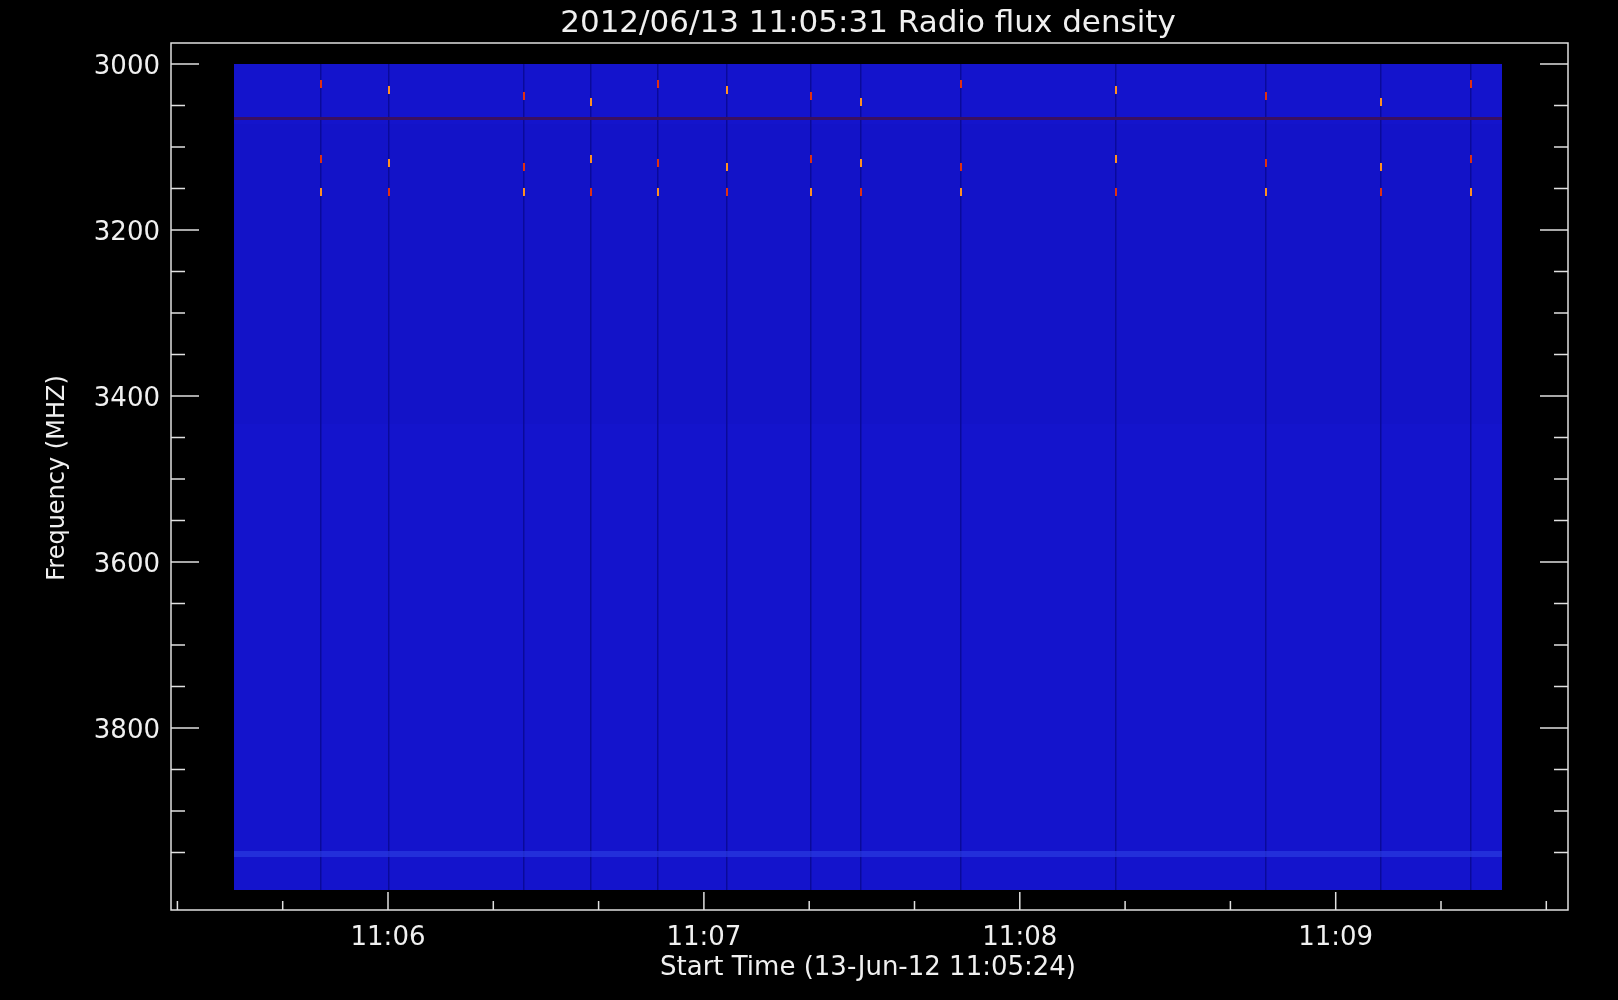  What do you see at coordinates (126, 231) in the screenshot?
I see `y-tick-label: 3200` at bounding box center [126, 231].